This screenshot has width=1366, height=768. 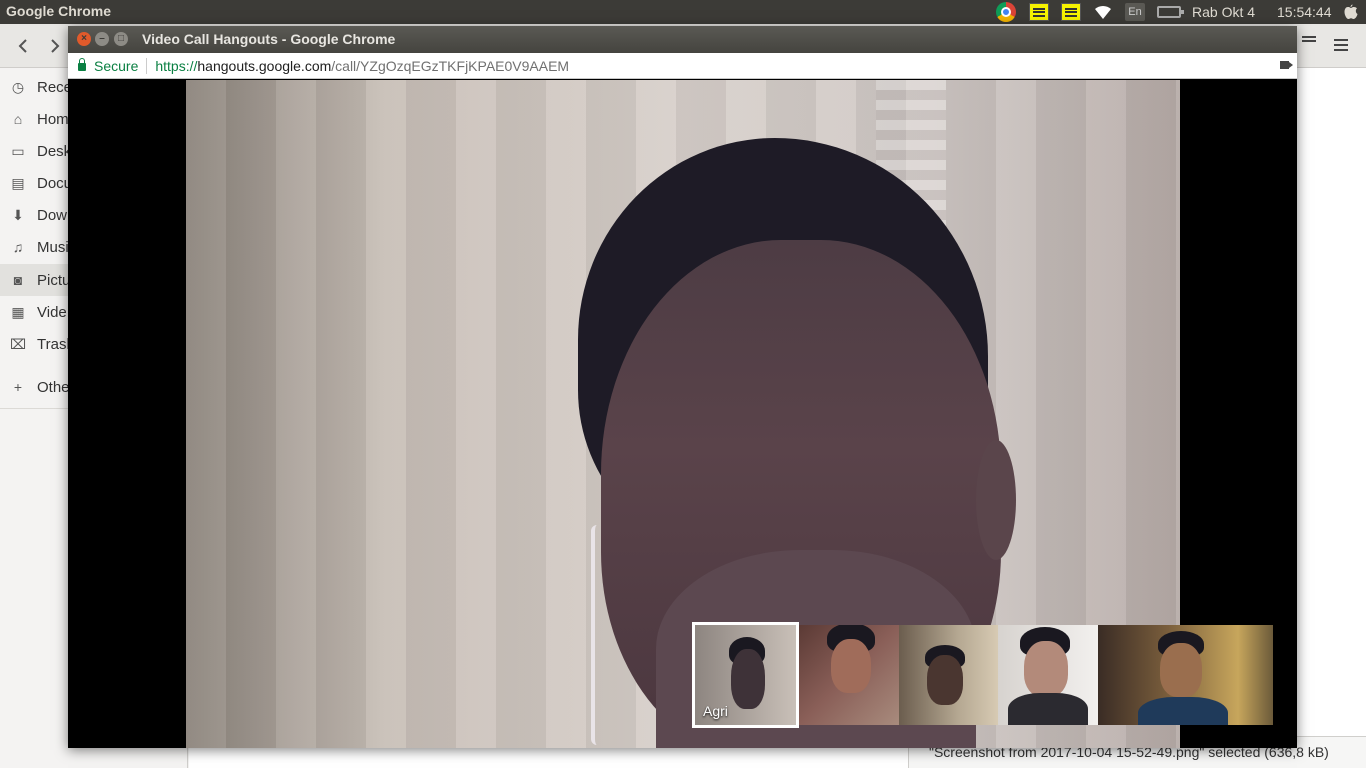 I want to click on participant-name: Agri, so click(x=715, y=711).